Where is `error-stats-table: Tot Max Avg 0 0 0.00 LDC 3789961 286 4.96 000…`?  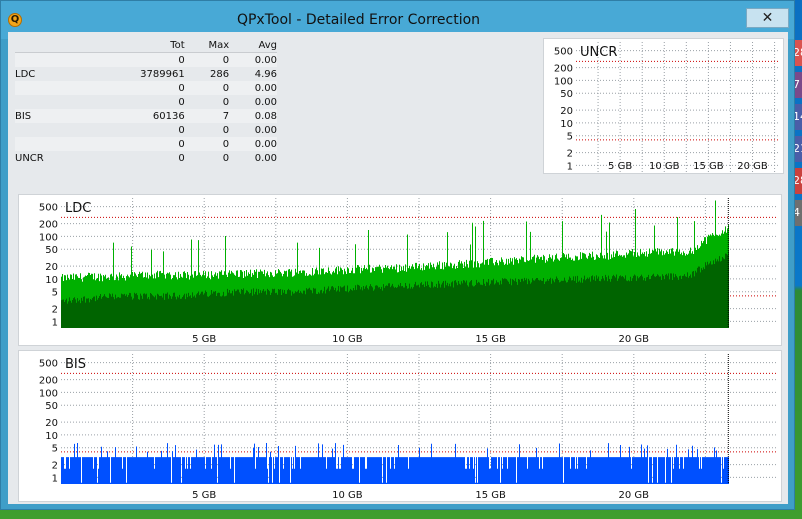
error-stats-table: Tot Max Avg 0 0 0.00 LDC 3789961 286 4.96 000… is located at coordinates (146, 101).